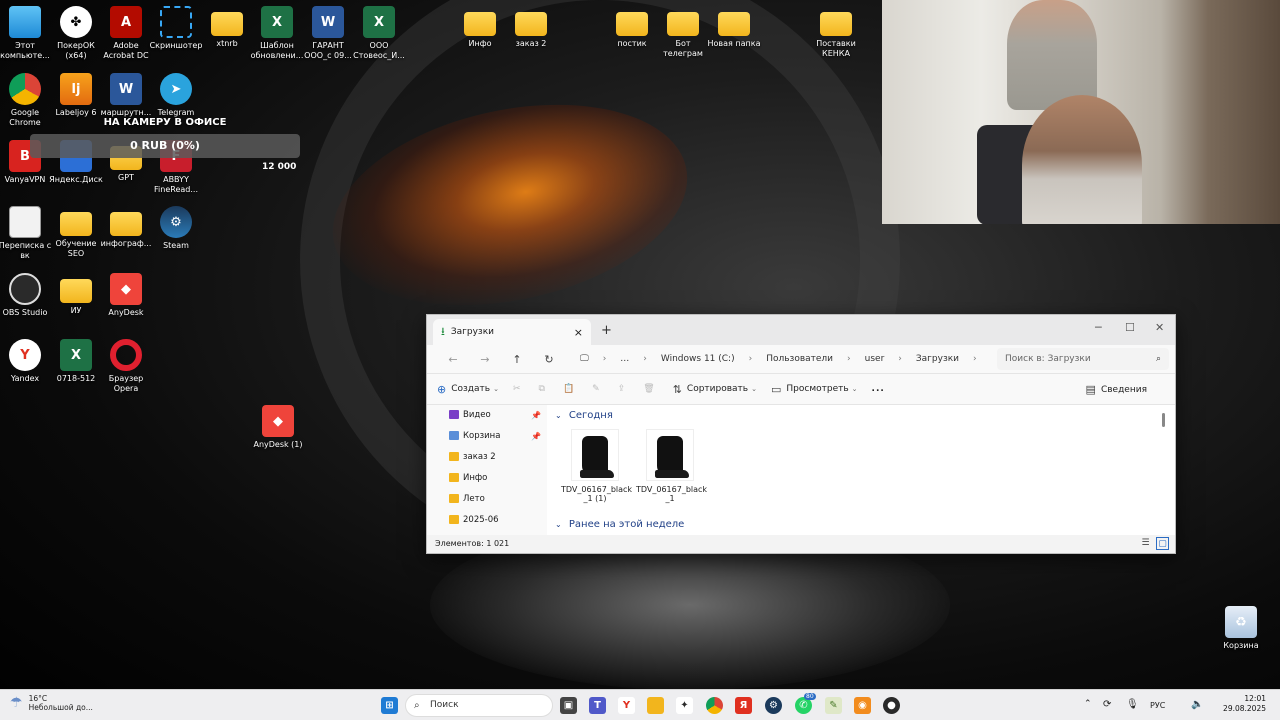 The height and width of the screenshot is (720, 1280). What do you see at coordinates (684, 705) in the screenshot?
I see `app-icon: ✦` at bounding box center [684, 705].